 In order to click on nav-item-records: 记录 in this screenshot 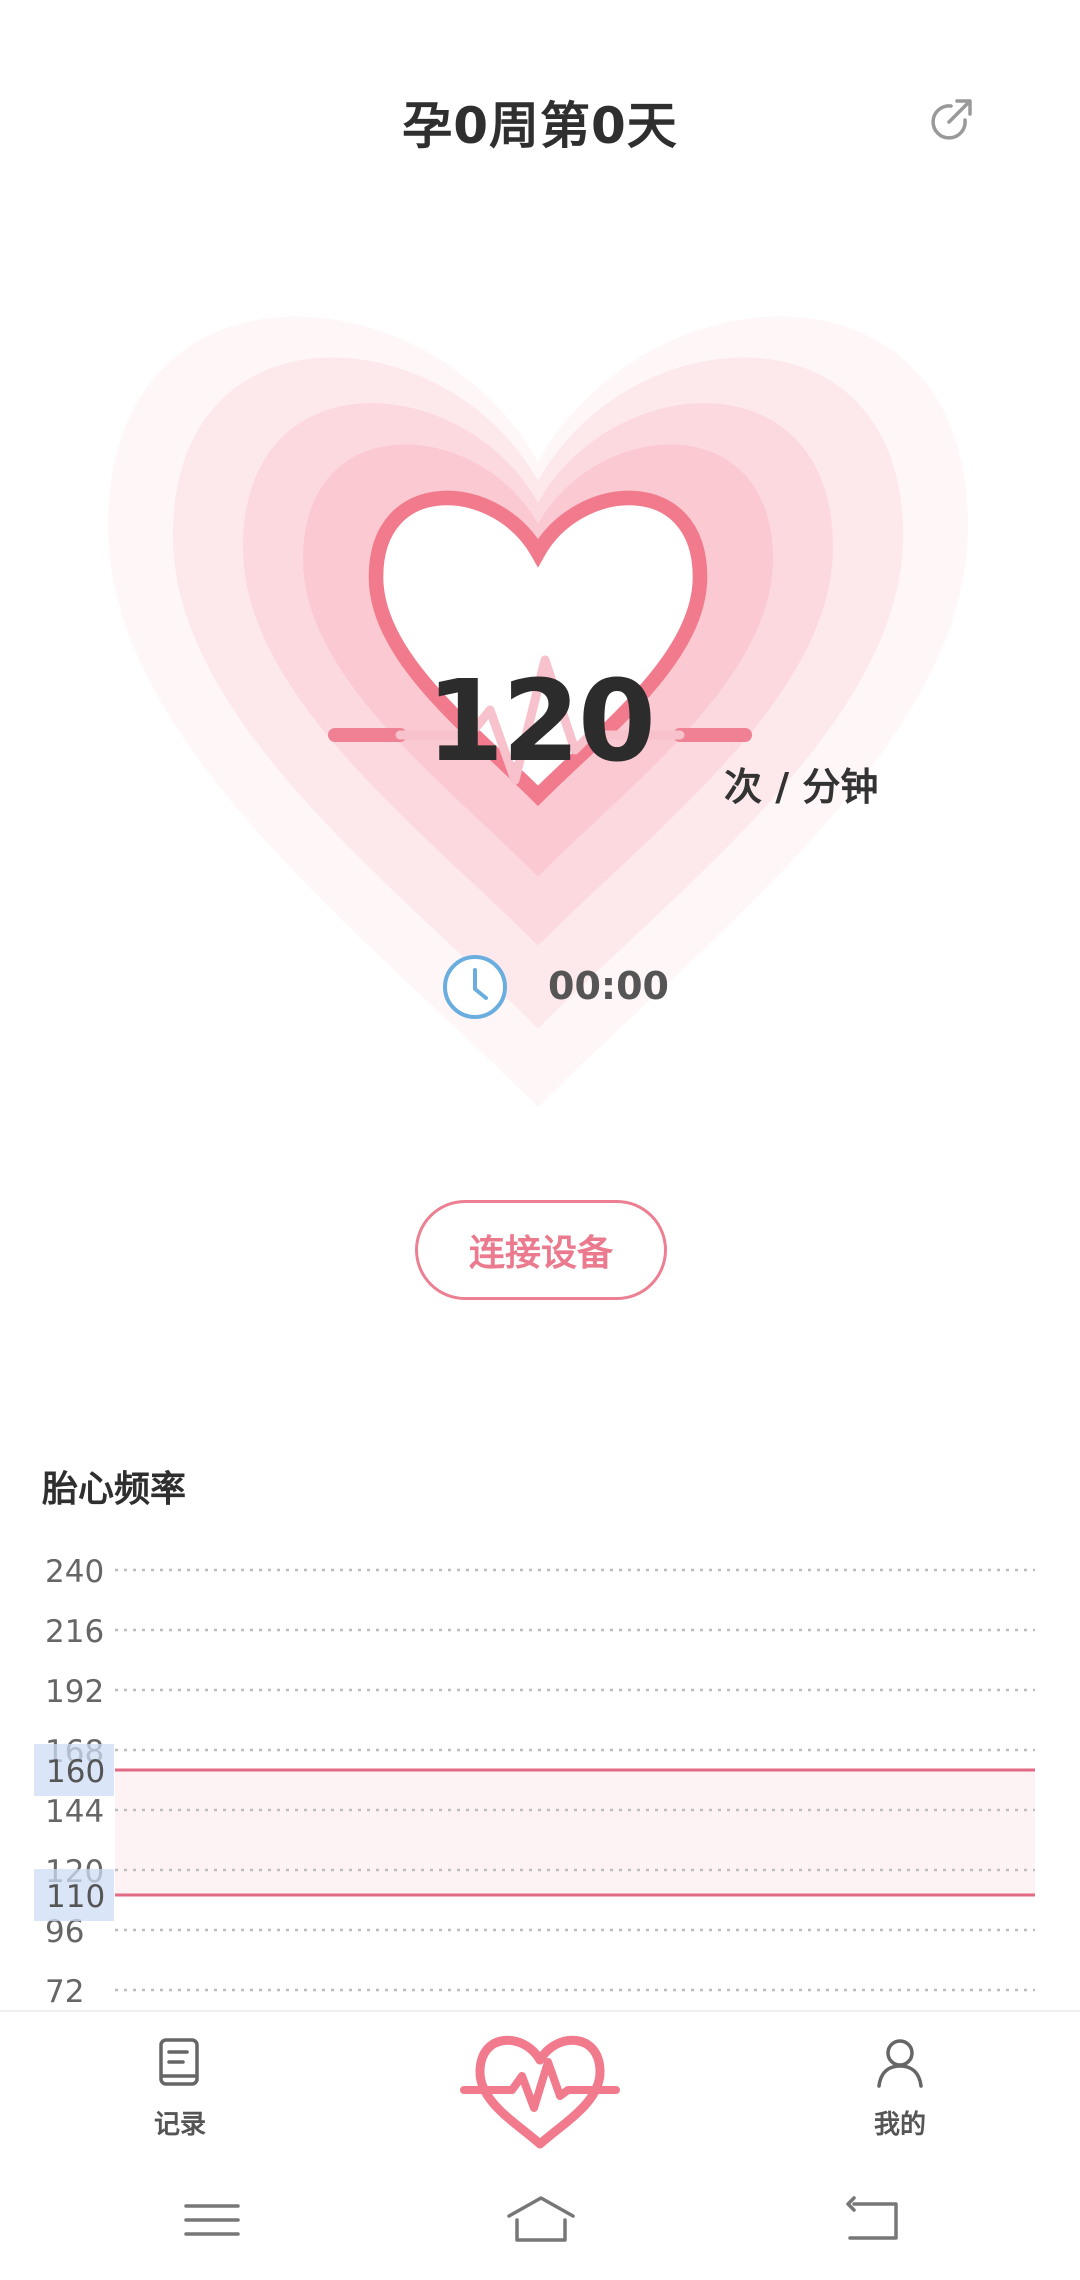, I will do `click(180, 2087)`.